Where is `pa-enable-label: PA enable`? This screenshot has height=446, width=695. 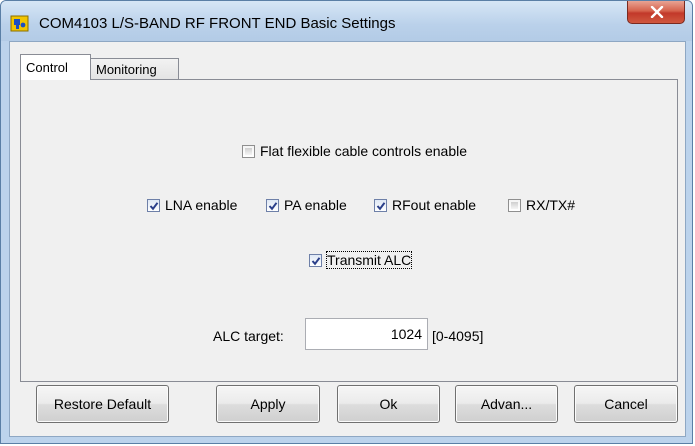
pa-enable-label: PA enable is located at coordinates (315, 205).